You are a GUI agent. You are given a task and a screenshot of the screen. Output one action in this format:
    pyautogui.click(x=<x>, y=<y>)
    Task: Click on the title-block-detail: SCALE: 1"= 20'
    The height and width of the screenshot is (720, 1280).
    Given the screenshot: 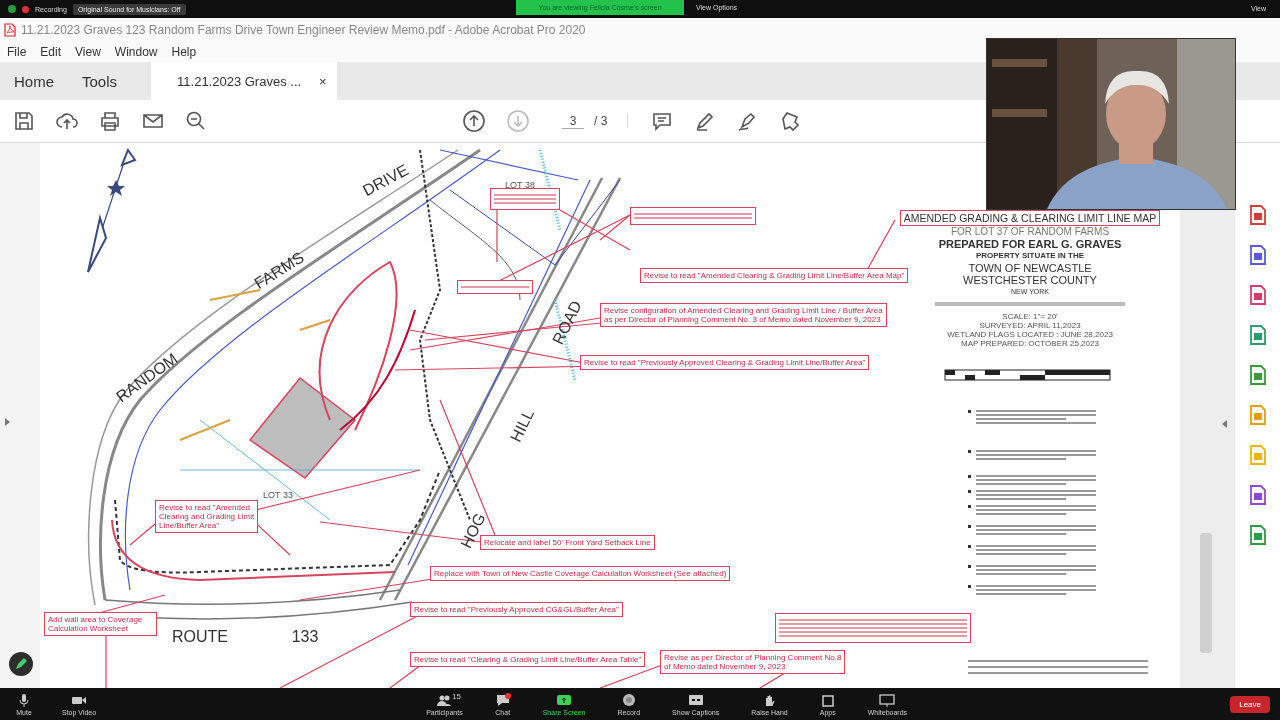 What is the action you would take?
    pyautogui.click(x=1030, y=316)
    